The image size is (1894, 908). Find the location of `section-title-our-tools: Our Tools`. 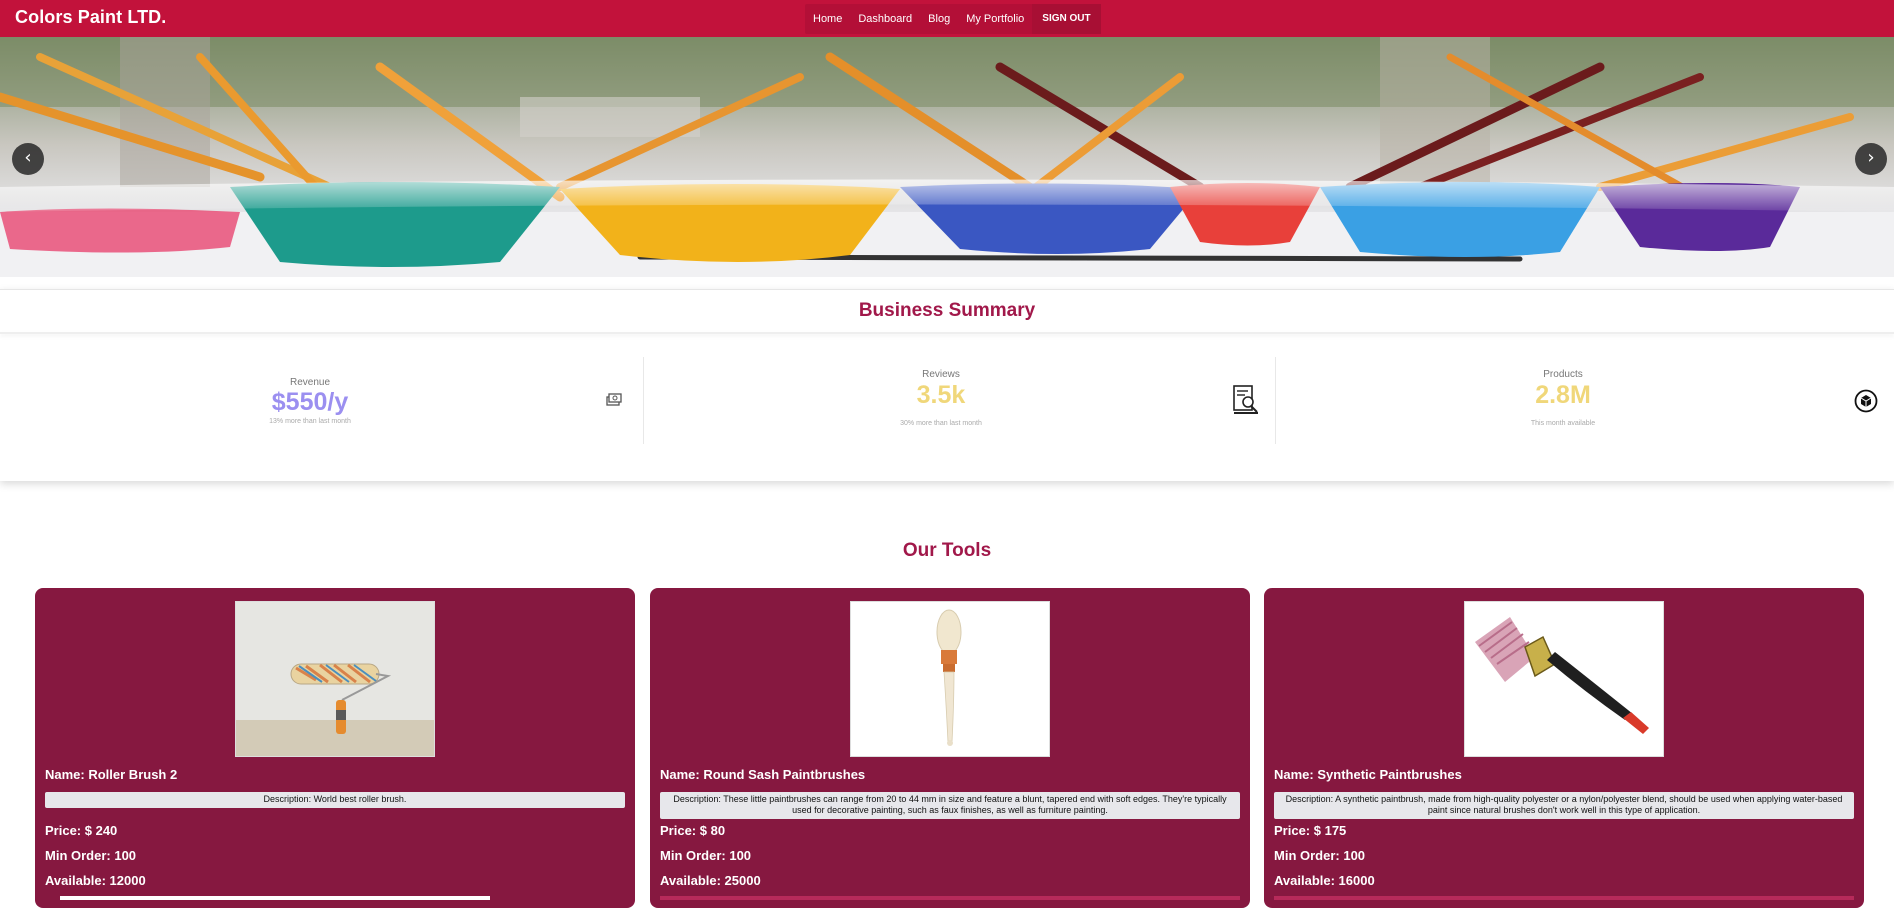

section-title-our-tools: Our Tools is located at coordinates (947, 550).